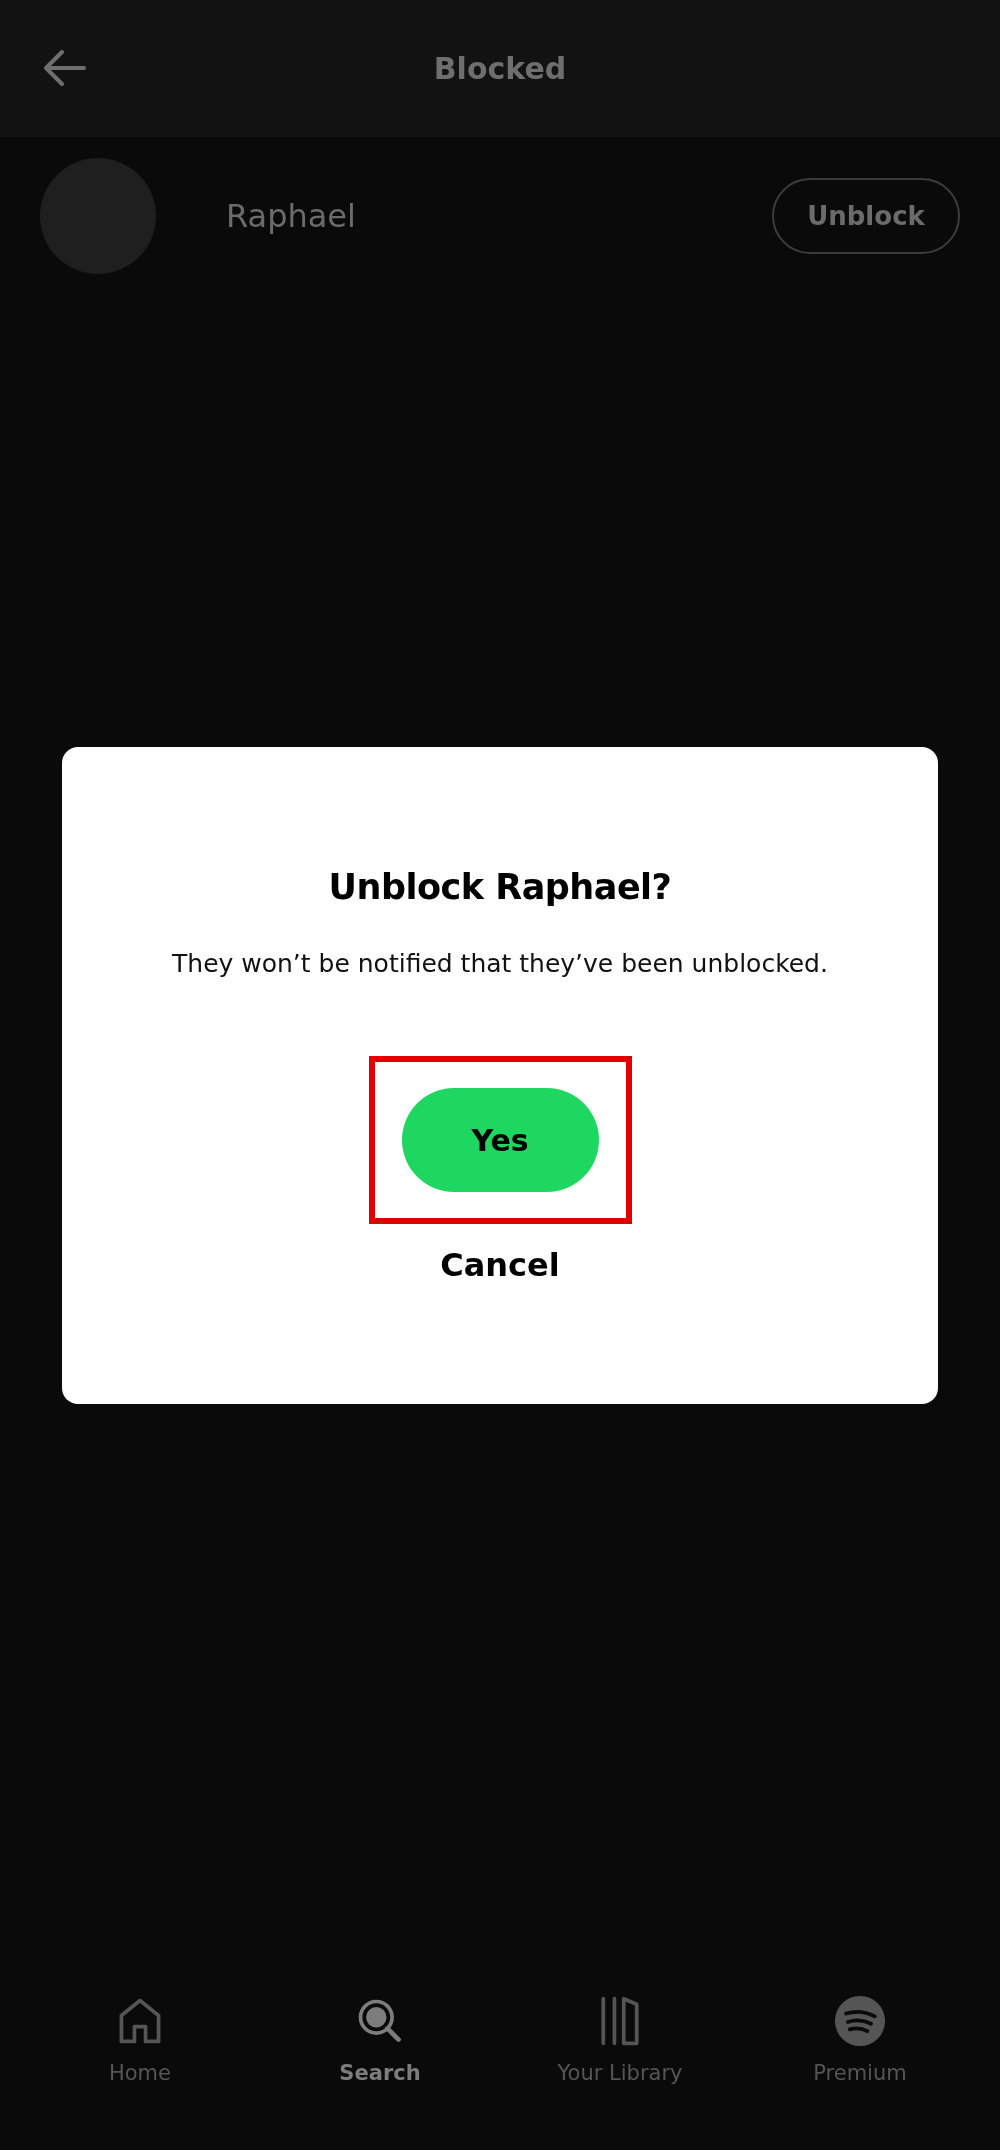  What do you see at coordinates (500, 887) in the screenshot?
I see `dialog-title: Unblock Raphael?` at bounding box center [500, 887].